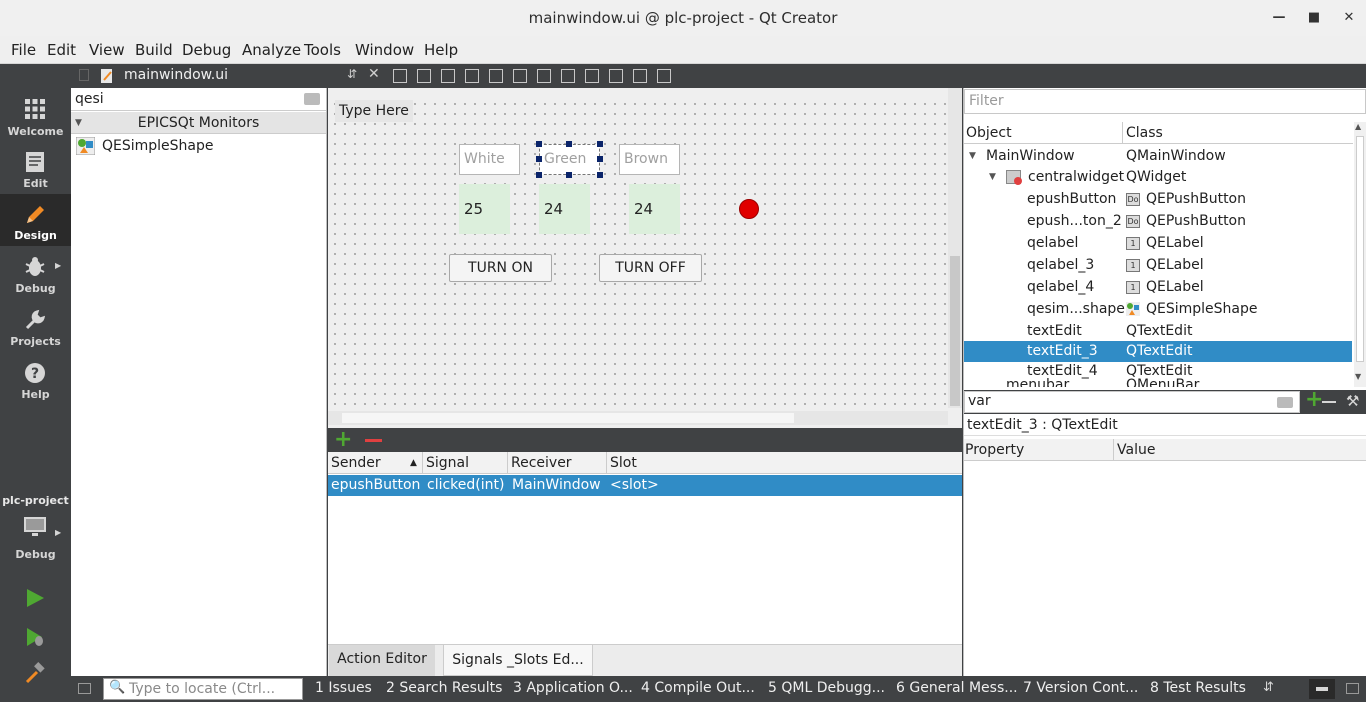 The height and width of the screenshot is (702, 1366). I want to click on mode-help: ? Help, so click(35, 379).